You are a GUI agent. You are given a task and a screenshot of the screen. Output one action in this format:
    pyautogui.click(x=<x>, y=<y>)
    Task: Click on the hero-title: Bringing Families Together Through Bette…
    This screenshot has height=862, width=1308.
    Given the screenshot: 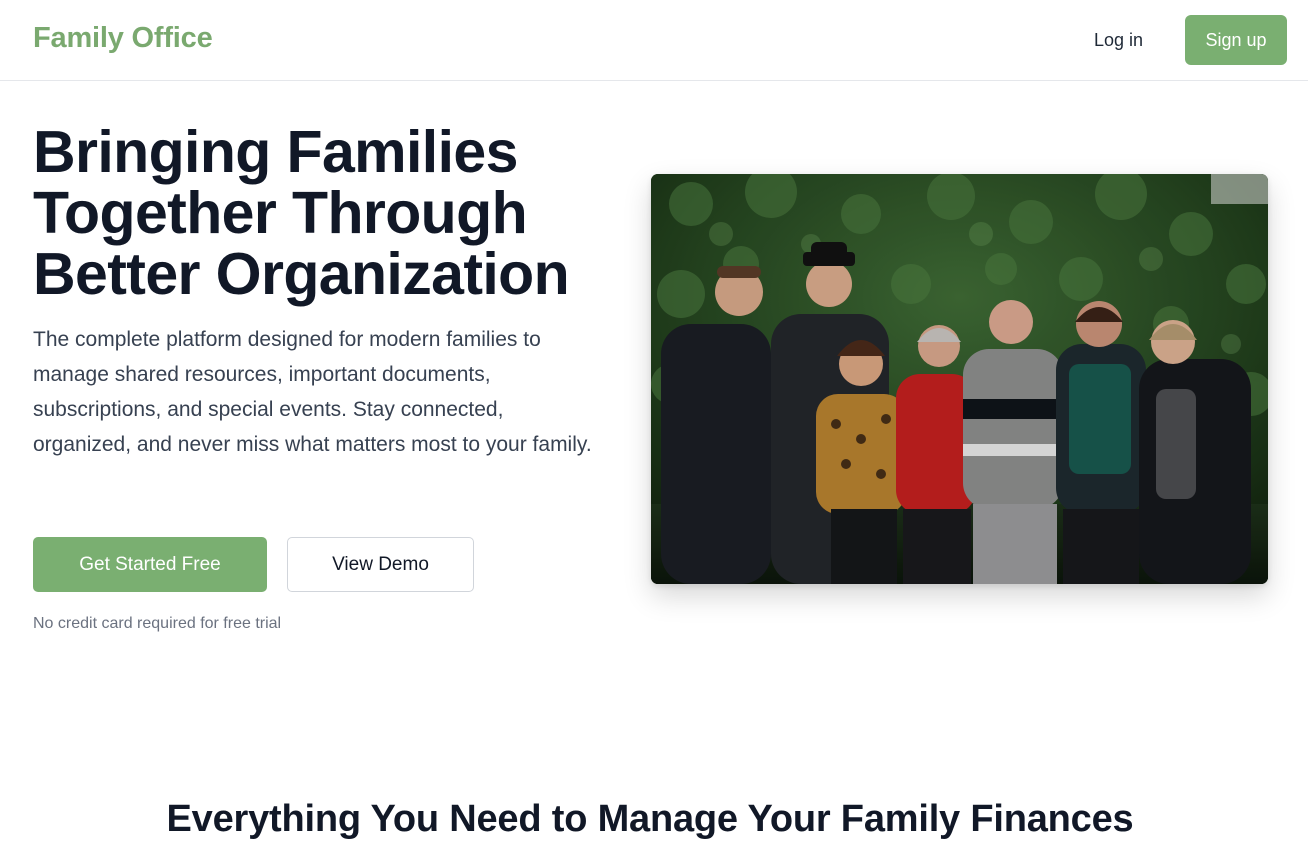 What is the action you would take?
    pyautogui.click(x=333, y=213)
    